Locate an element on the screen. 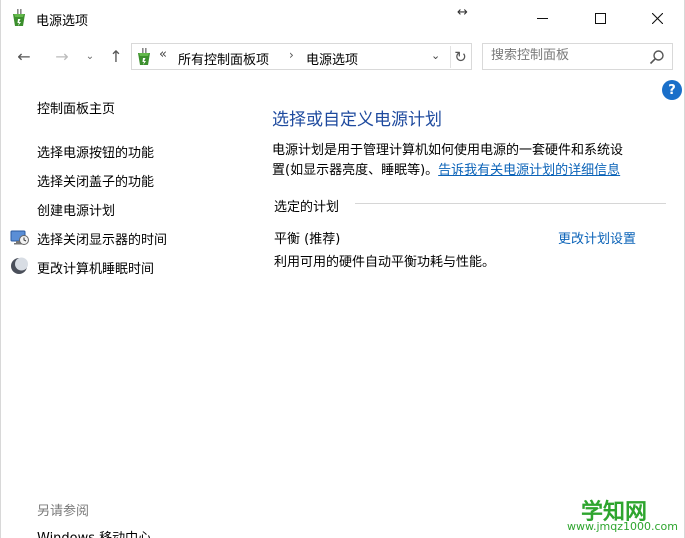 The height and width of the screenshot is (538, 685). page-title: 选择或自定义电源计划 is located at coordinates (357, 120).